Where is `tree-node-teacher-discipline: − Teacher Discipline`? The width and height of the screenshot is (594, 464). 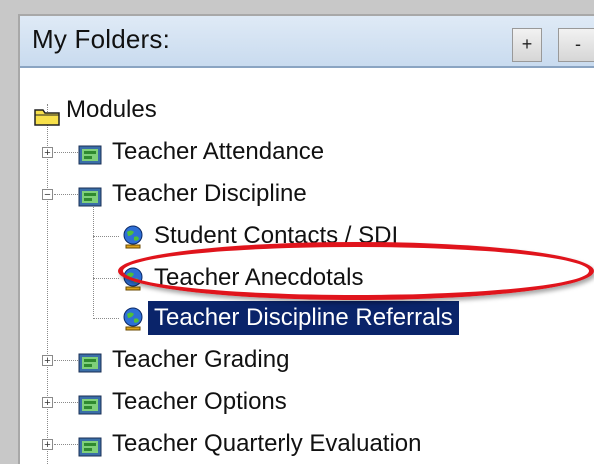 tree-node-teacher-discipline: − Teacher Discipline is located at coordinates (305, 194).